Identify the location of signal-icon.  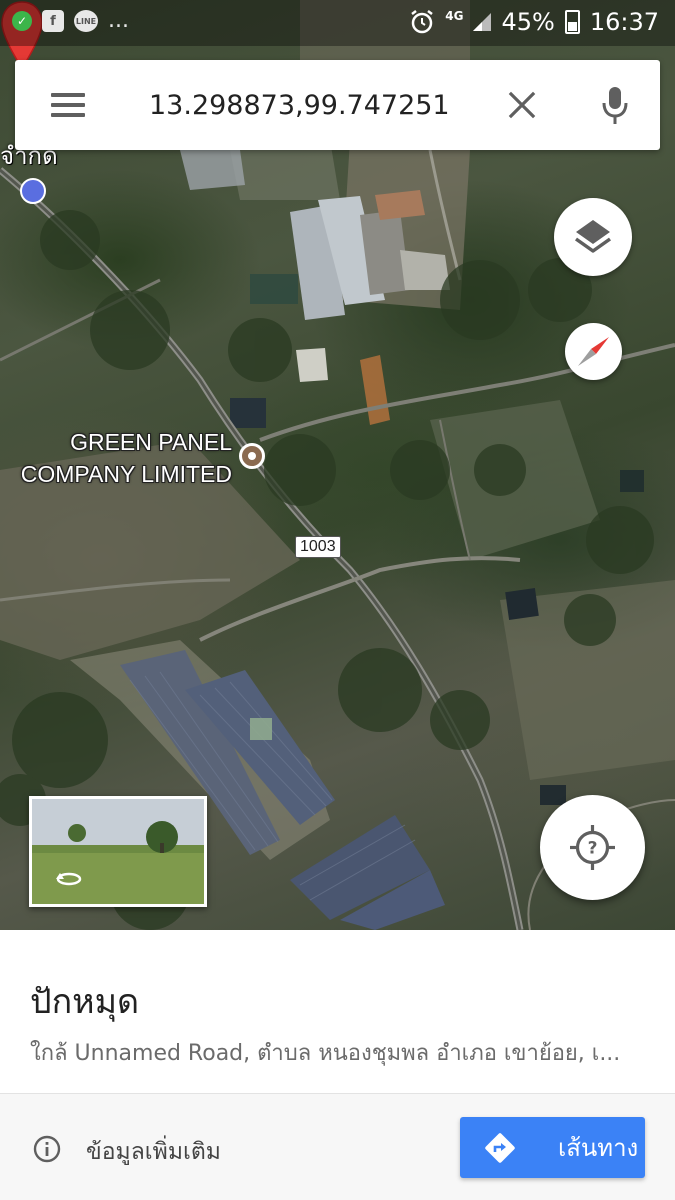
(482, 22).